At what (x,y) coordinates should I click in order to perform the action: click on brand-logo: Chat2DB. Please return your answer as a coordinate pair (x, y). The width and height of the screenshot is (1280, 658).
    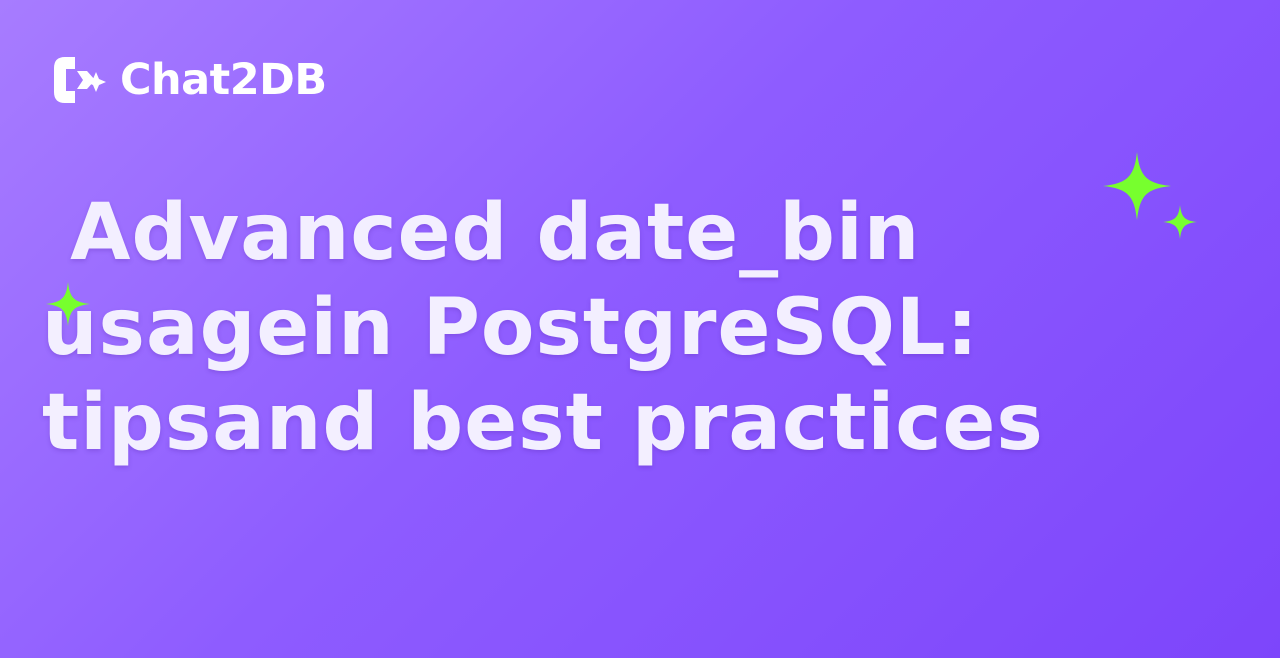
    Looking at the image, I should click on (189, 80).